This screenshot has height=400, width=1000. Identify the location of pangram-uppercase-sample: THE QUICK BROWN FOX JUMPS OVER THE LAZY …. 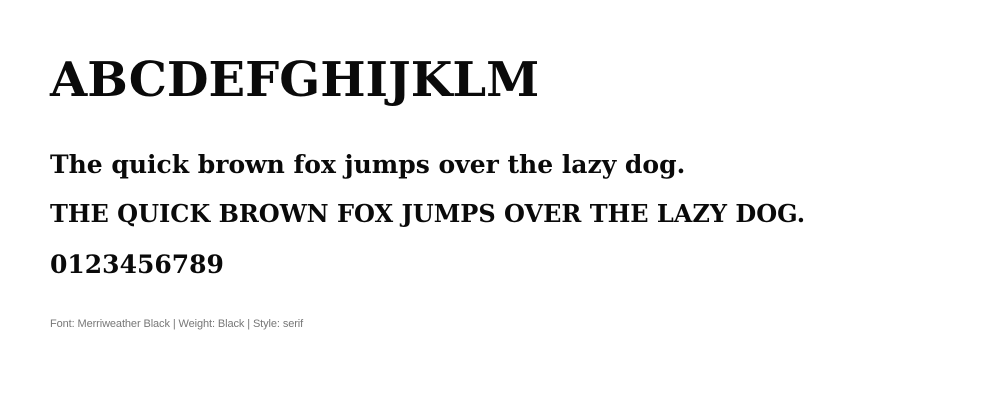
(428, 213).